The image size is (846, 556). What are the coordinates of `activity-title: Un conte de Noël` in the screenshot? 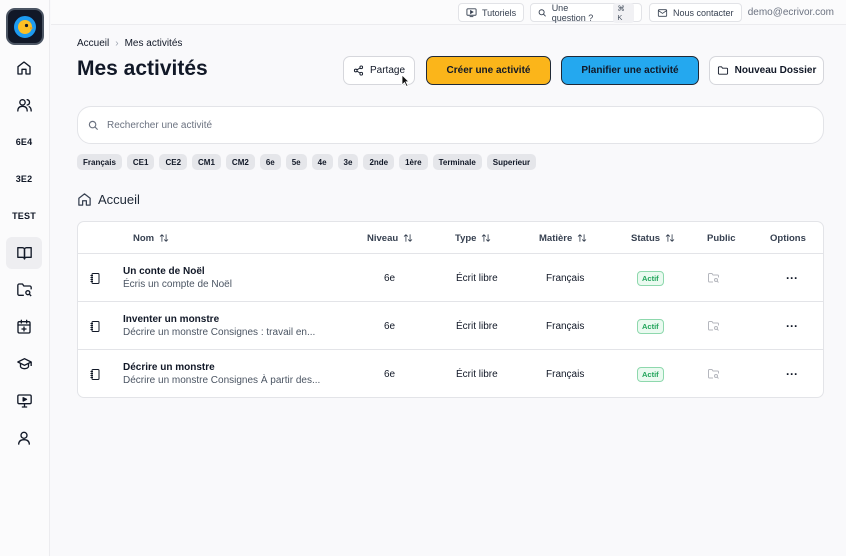 It's located at (164, 271).